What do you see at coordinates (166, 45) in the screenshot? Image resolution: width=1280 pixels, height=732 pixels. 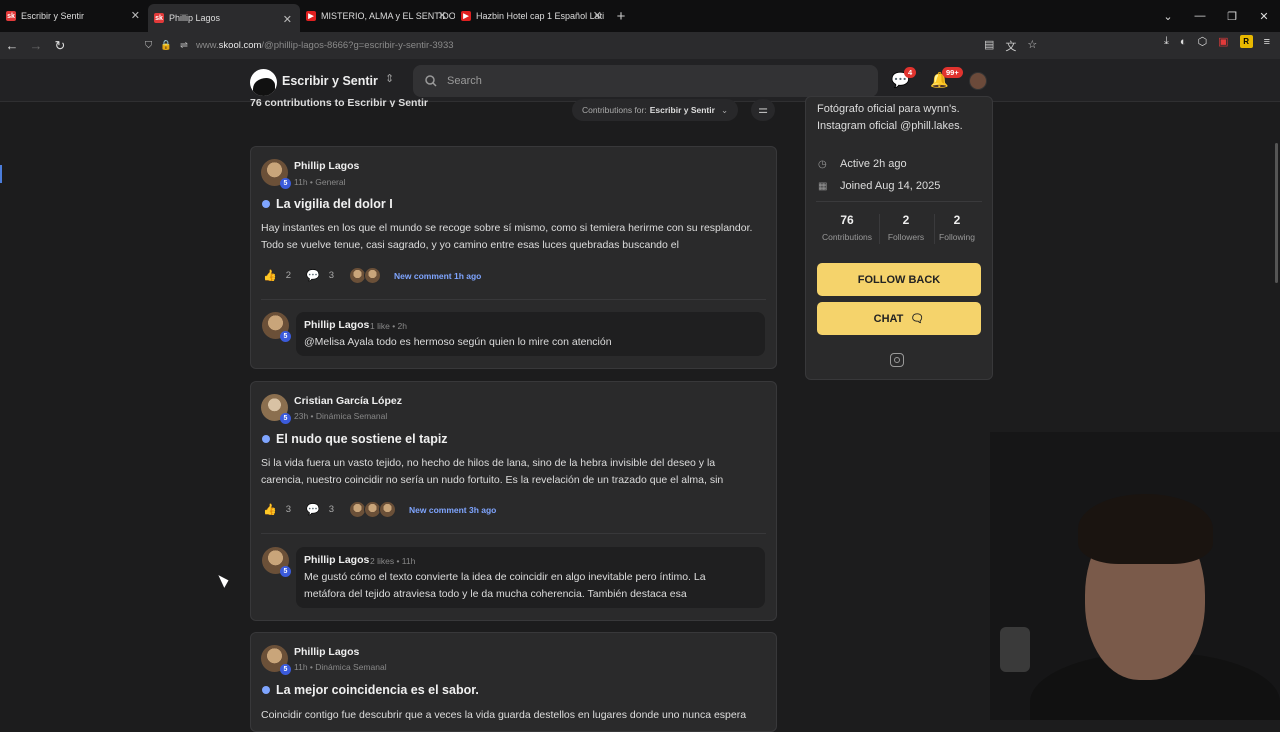 I see `lock-icon: 🔒` at bounding box center [166, 45].